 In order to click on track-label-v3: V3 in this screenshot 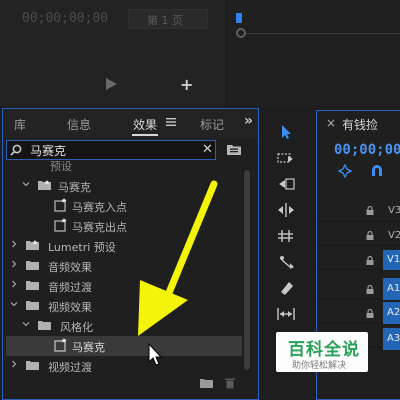, I will do `click(394, 210)`.